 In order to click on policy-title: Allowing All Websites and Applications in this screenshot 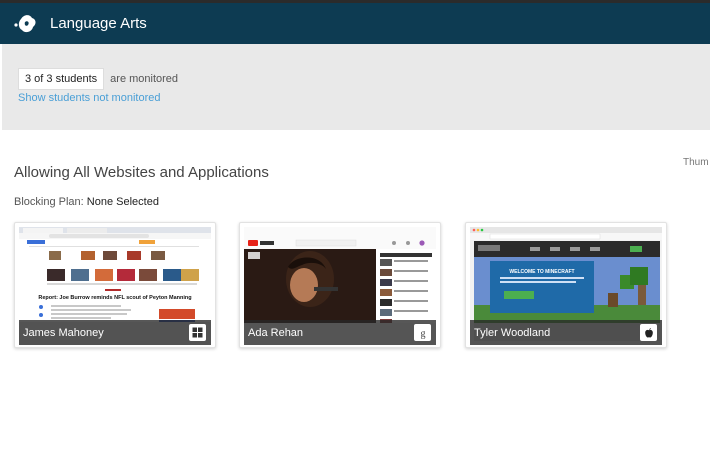, I will do `click(141, 172)`.